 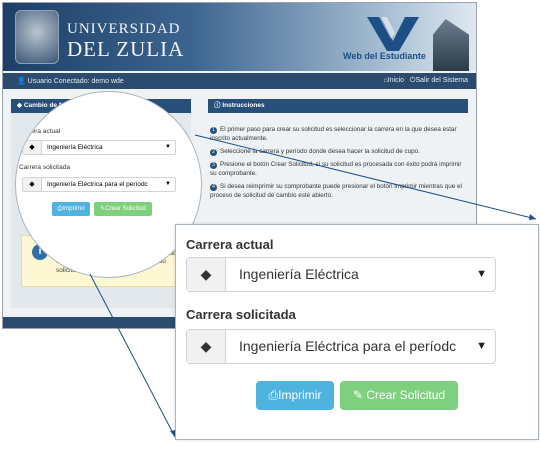 I want to click on current-career-value: Ingeniería Eléctrica, so click(x=299, y=274).